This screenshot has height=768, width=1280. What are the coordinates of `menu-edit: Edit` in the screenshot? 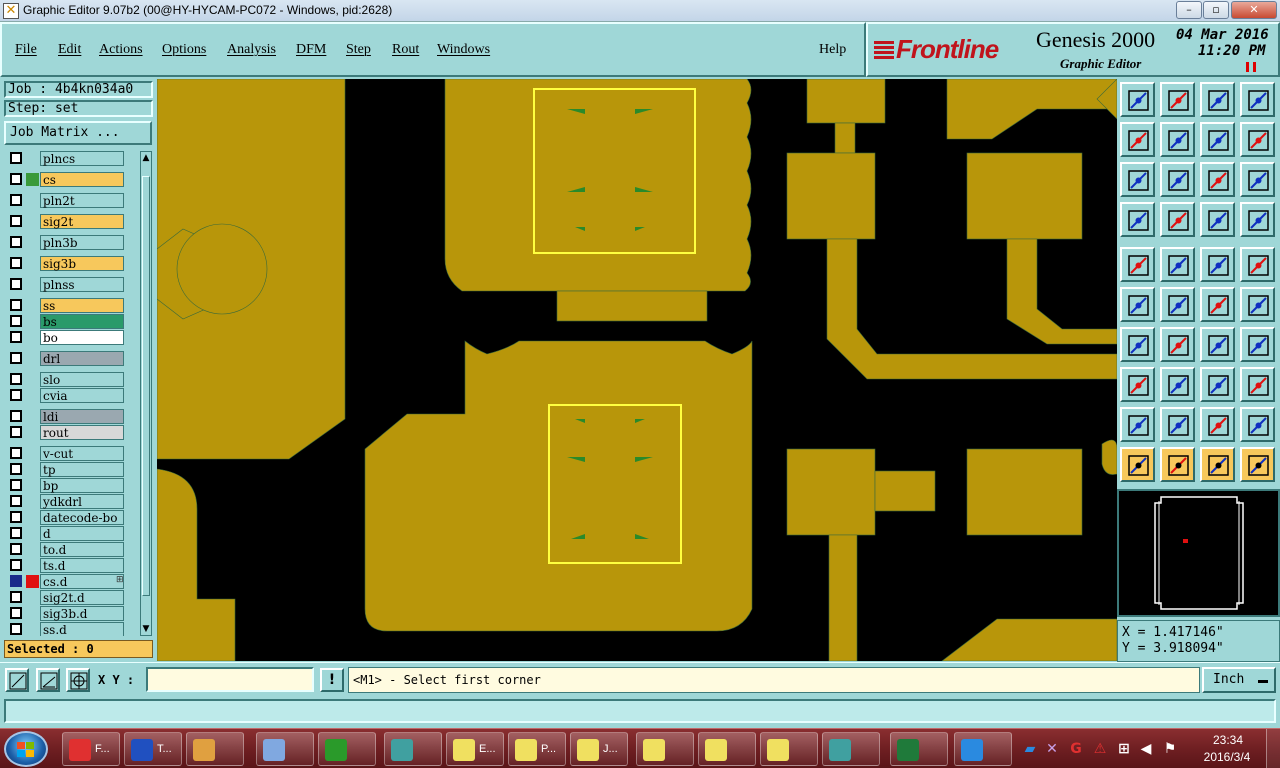 It's located at (69, 50).